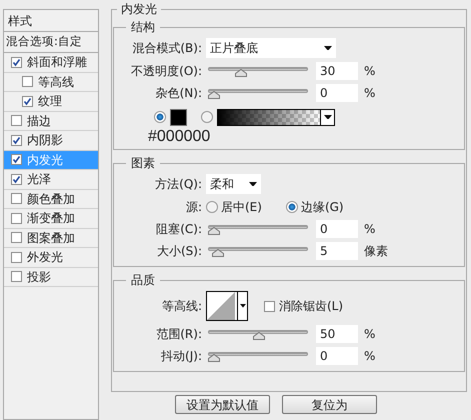 The height and width of the screenshot is (420, 471). What do you see at coordinates (166, 48) in the screenshot?
I see `field-label: 混合模式(B):` at bounding box center [166, 48].